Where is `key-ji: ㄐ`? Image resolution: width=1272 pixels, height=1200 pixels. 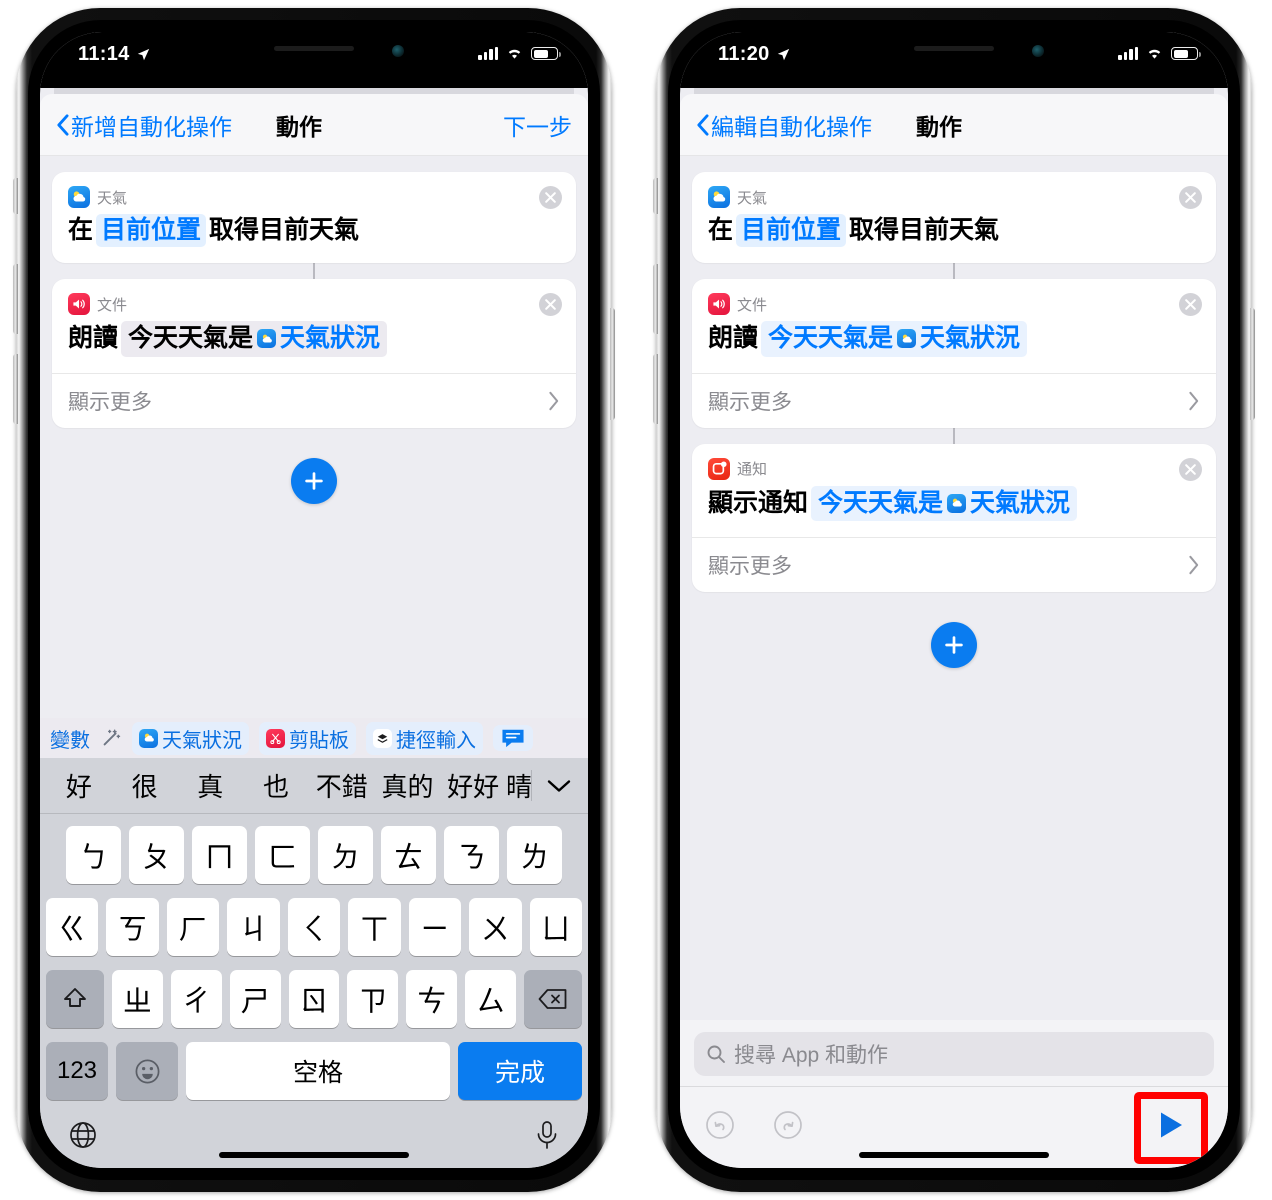 key-ji: ㄐ is located at coordinates (253, 927).